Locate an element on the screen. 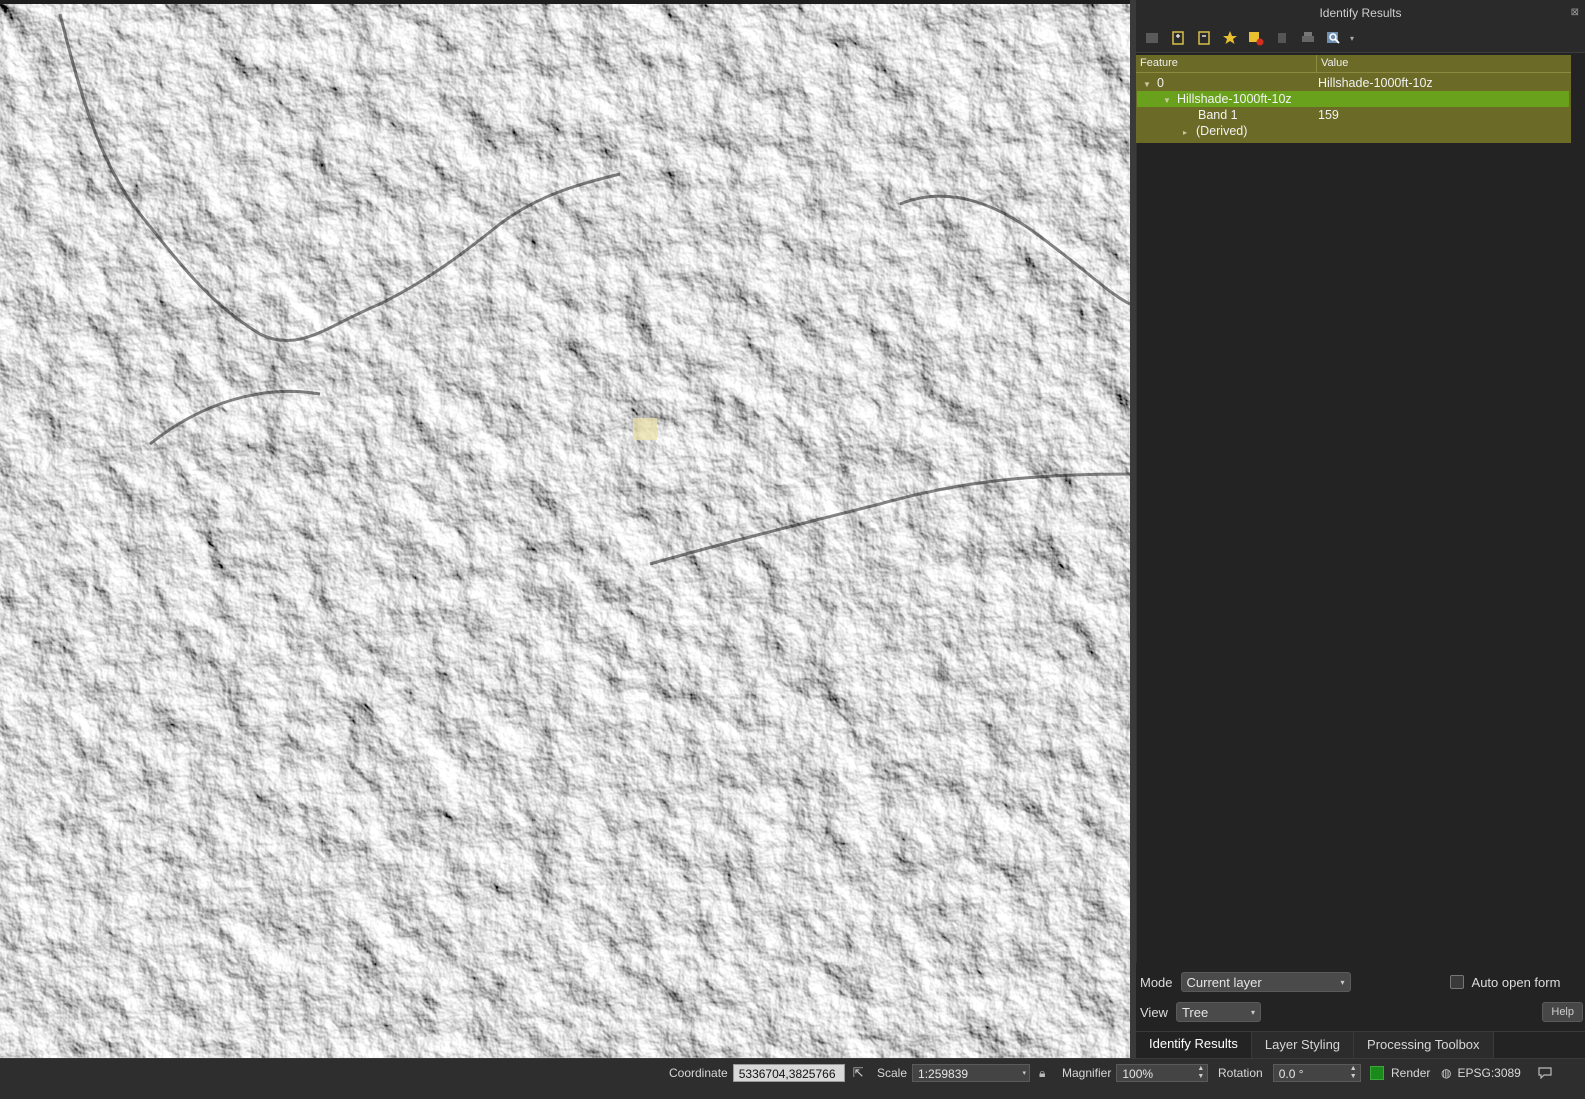 The height and width of the screenshot is (1099, 1585). print-icon is located at coordinates (1308, 38).